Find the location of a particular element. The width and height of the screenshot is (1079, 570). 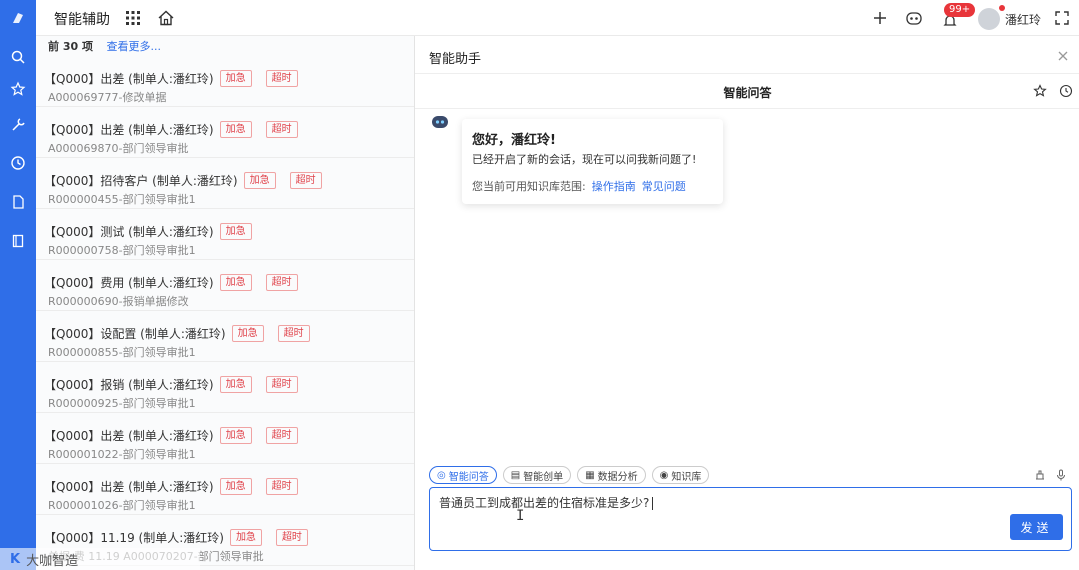

list-item: 【Q000】出差 (制单人:潘红玲) 加急 超时 R000001026-部门领导审批1 is located at coordinates (225, 489).